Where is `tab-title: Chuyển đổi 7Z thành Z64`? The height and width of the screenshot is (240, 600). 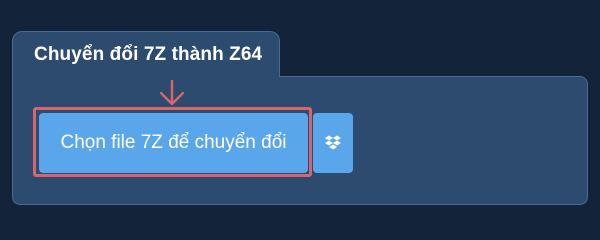 tab-title: Chuyển đổi 7Z thành Z64 is located at coordinates (148, 54).